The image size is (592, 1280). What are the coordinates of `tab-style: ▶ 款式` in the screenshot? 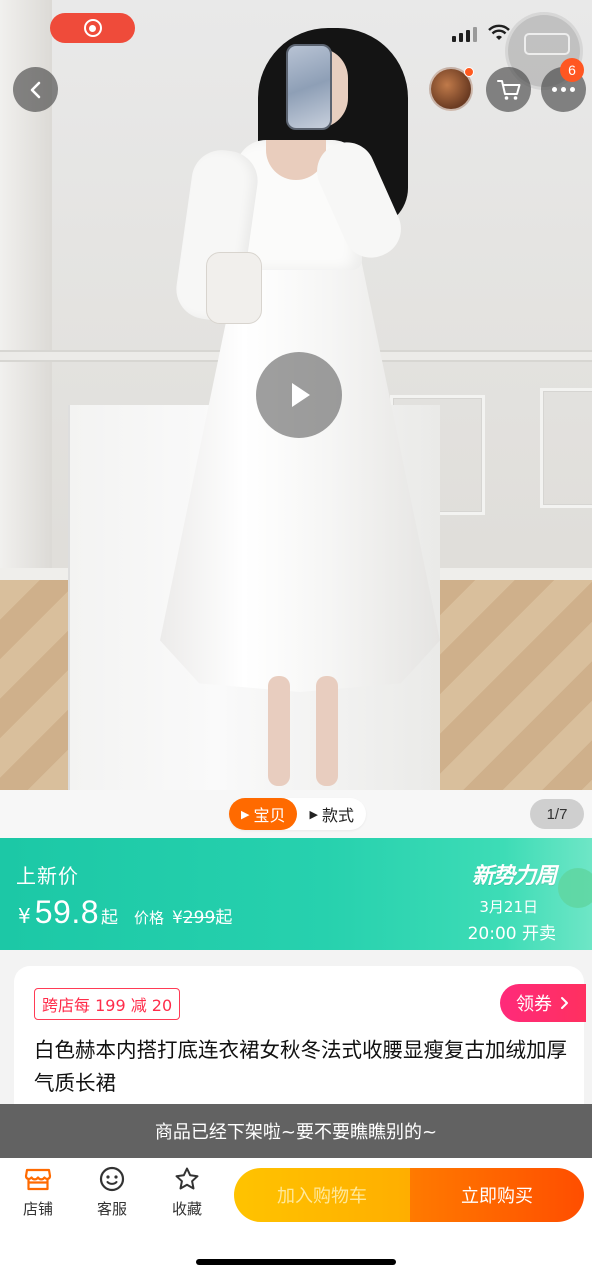 It's located at (331, 814).